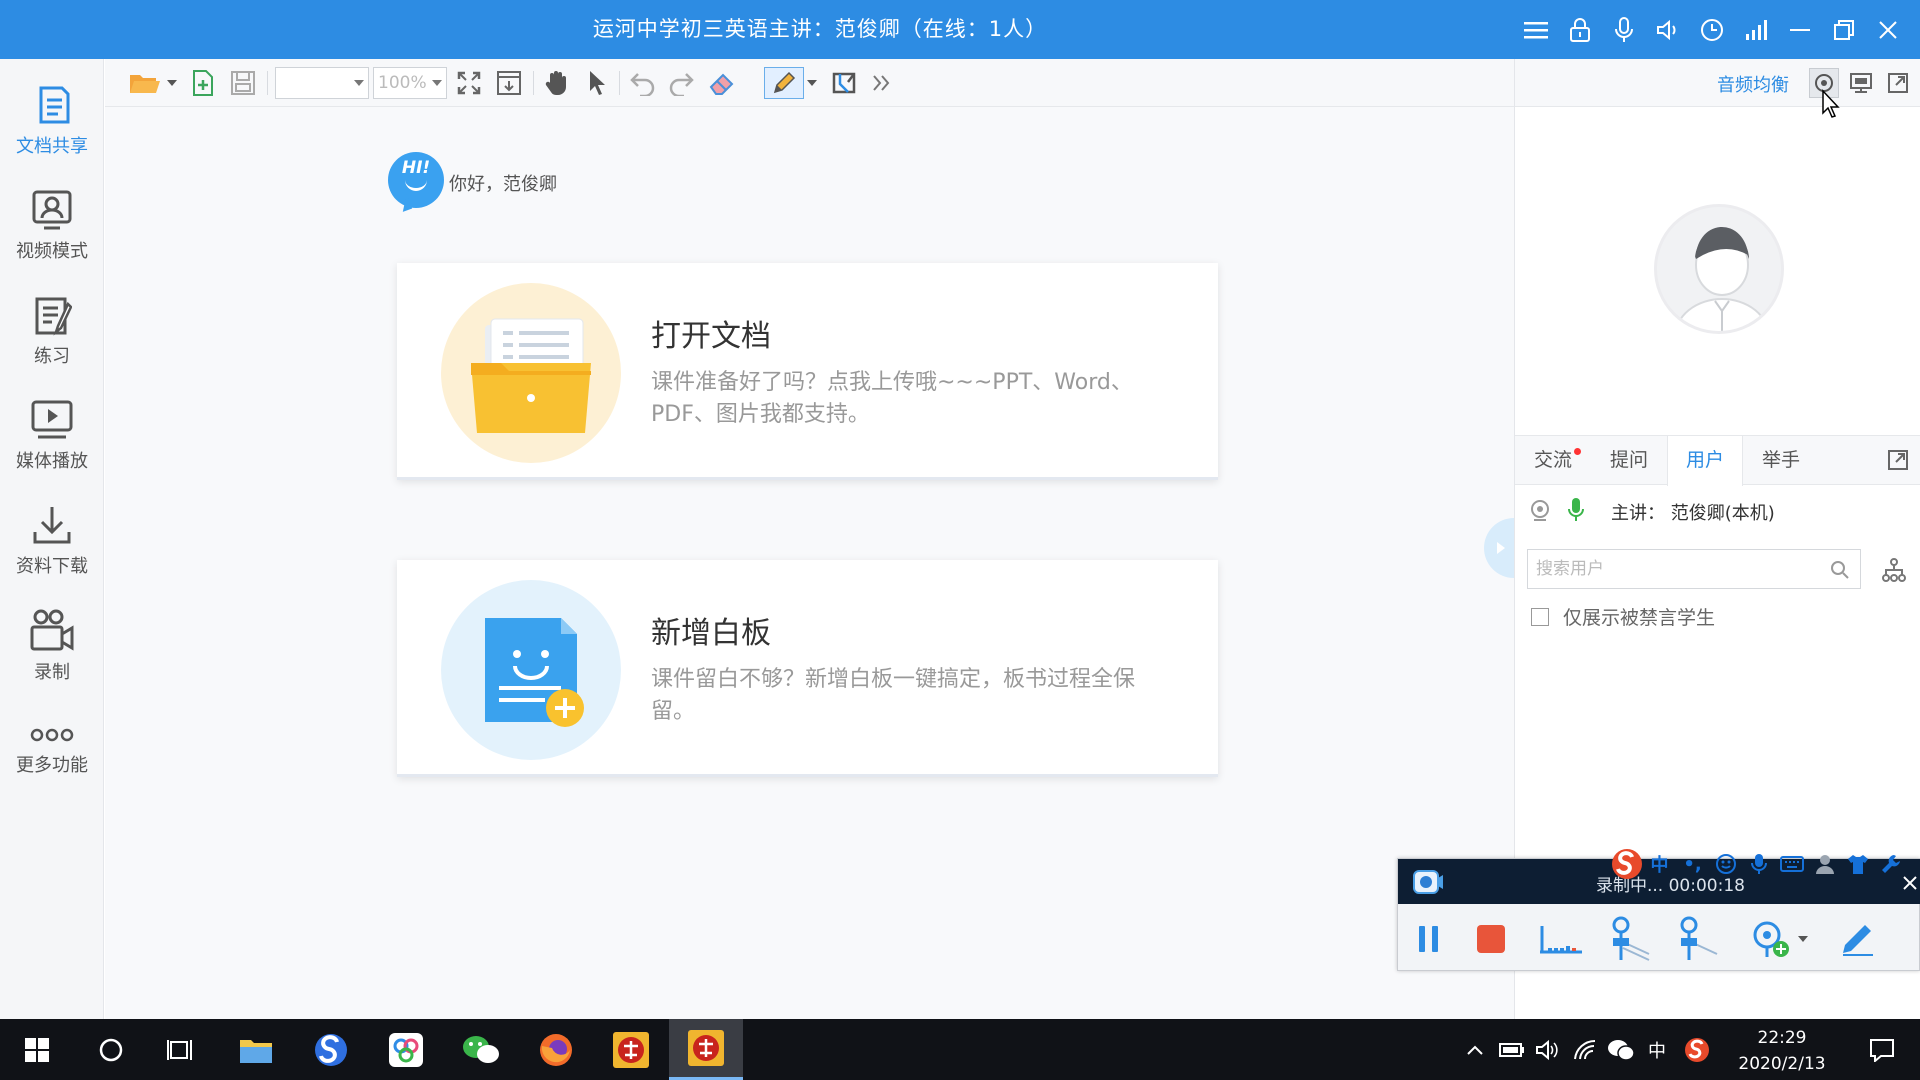  I want to click on skin-shirt-icon, so click(1857, 864).